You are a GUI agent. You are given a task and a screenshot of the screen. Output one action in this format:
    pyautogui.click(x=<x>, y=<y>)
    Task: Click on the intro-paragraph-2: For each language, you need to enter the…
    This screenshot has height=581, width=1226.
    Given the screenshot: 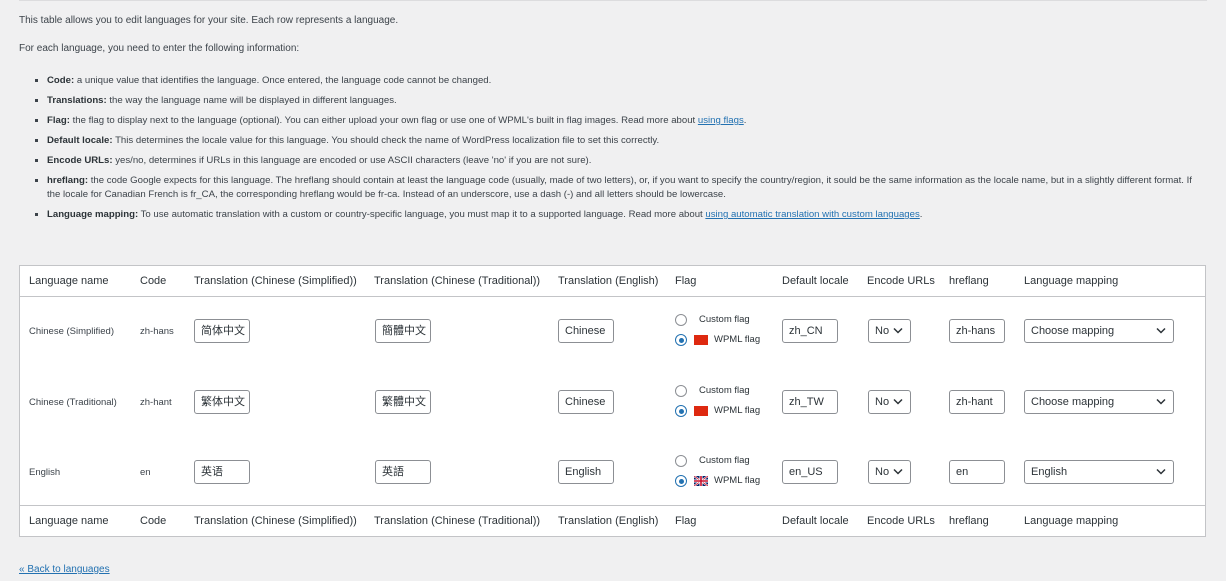 What is the action you would take?
    pyautogui.click(x=159, y=48)
    